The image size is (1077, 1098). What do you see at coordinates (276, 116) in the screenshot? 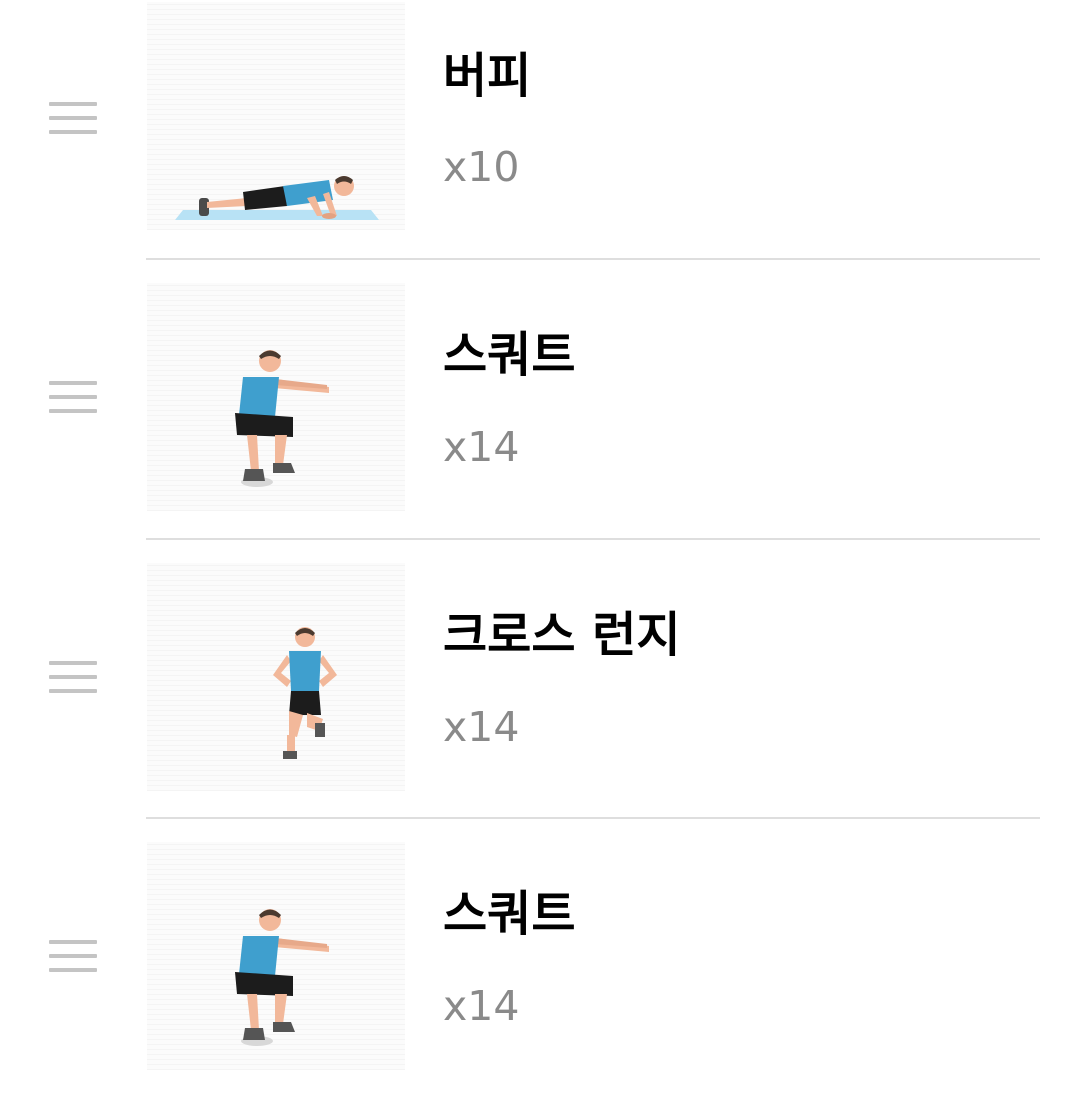
I see `exercise-illustration-burpee` at bounding box center [276, 116].